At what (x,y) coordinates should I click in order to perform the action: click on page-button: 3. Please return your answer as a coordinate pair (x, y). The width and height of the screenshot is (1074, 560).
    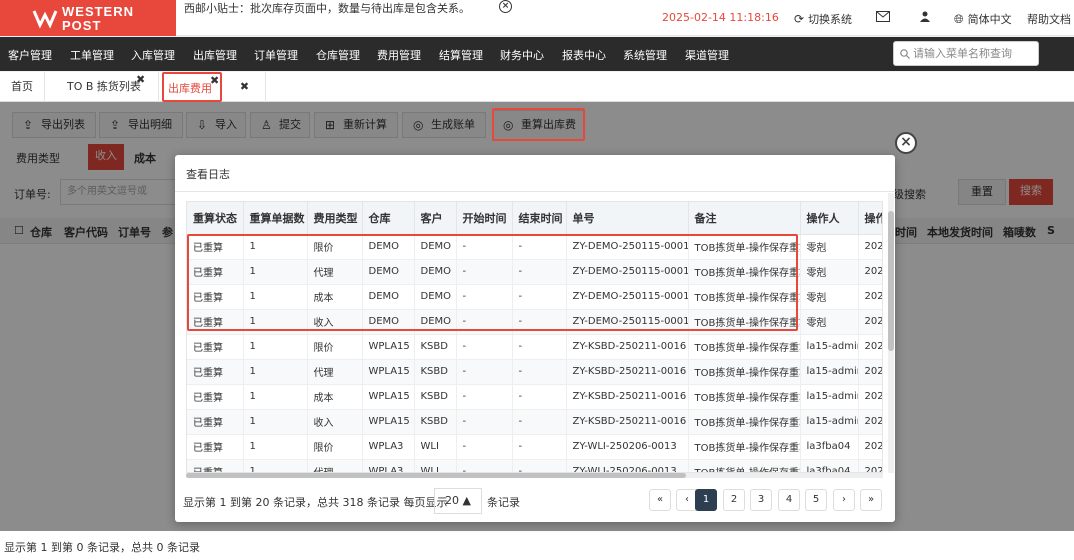
    Looking at the image, I should click on (761, 500).